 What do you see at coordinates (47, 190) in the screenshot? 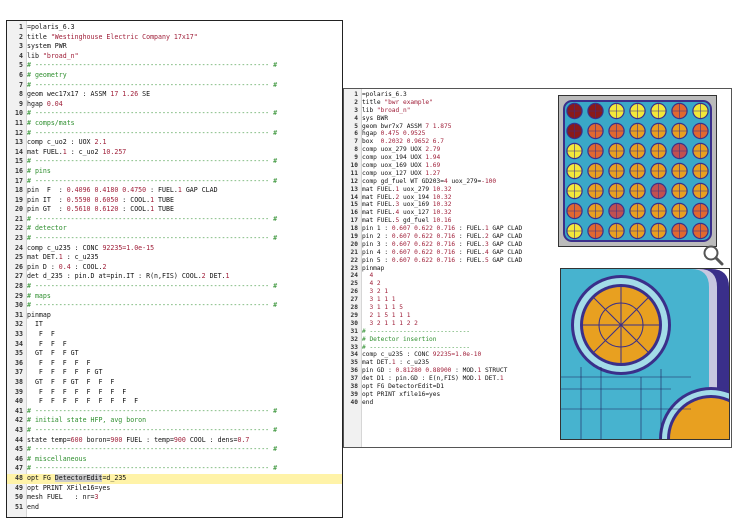
I see `code-token: pin F :` at bounding box center [47, 190].